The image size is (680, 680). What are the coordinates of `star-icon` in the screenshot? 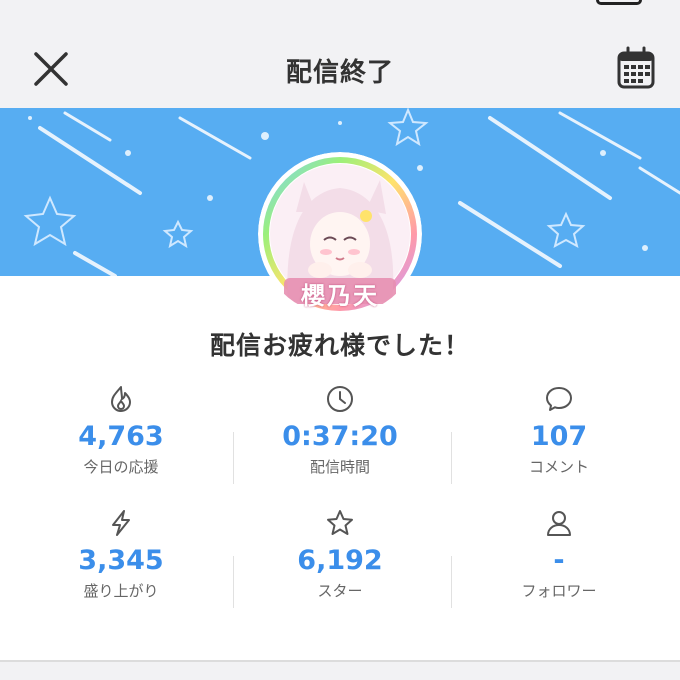 It's located at (340, 522).